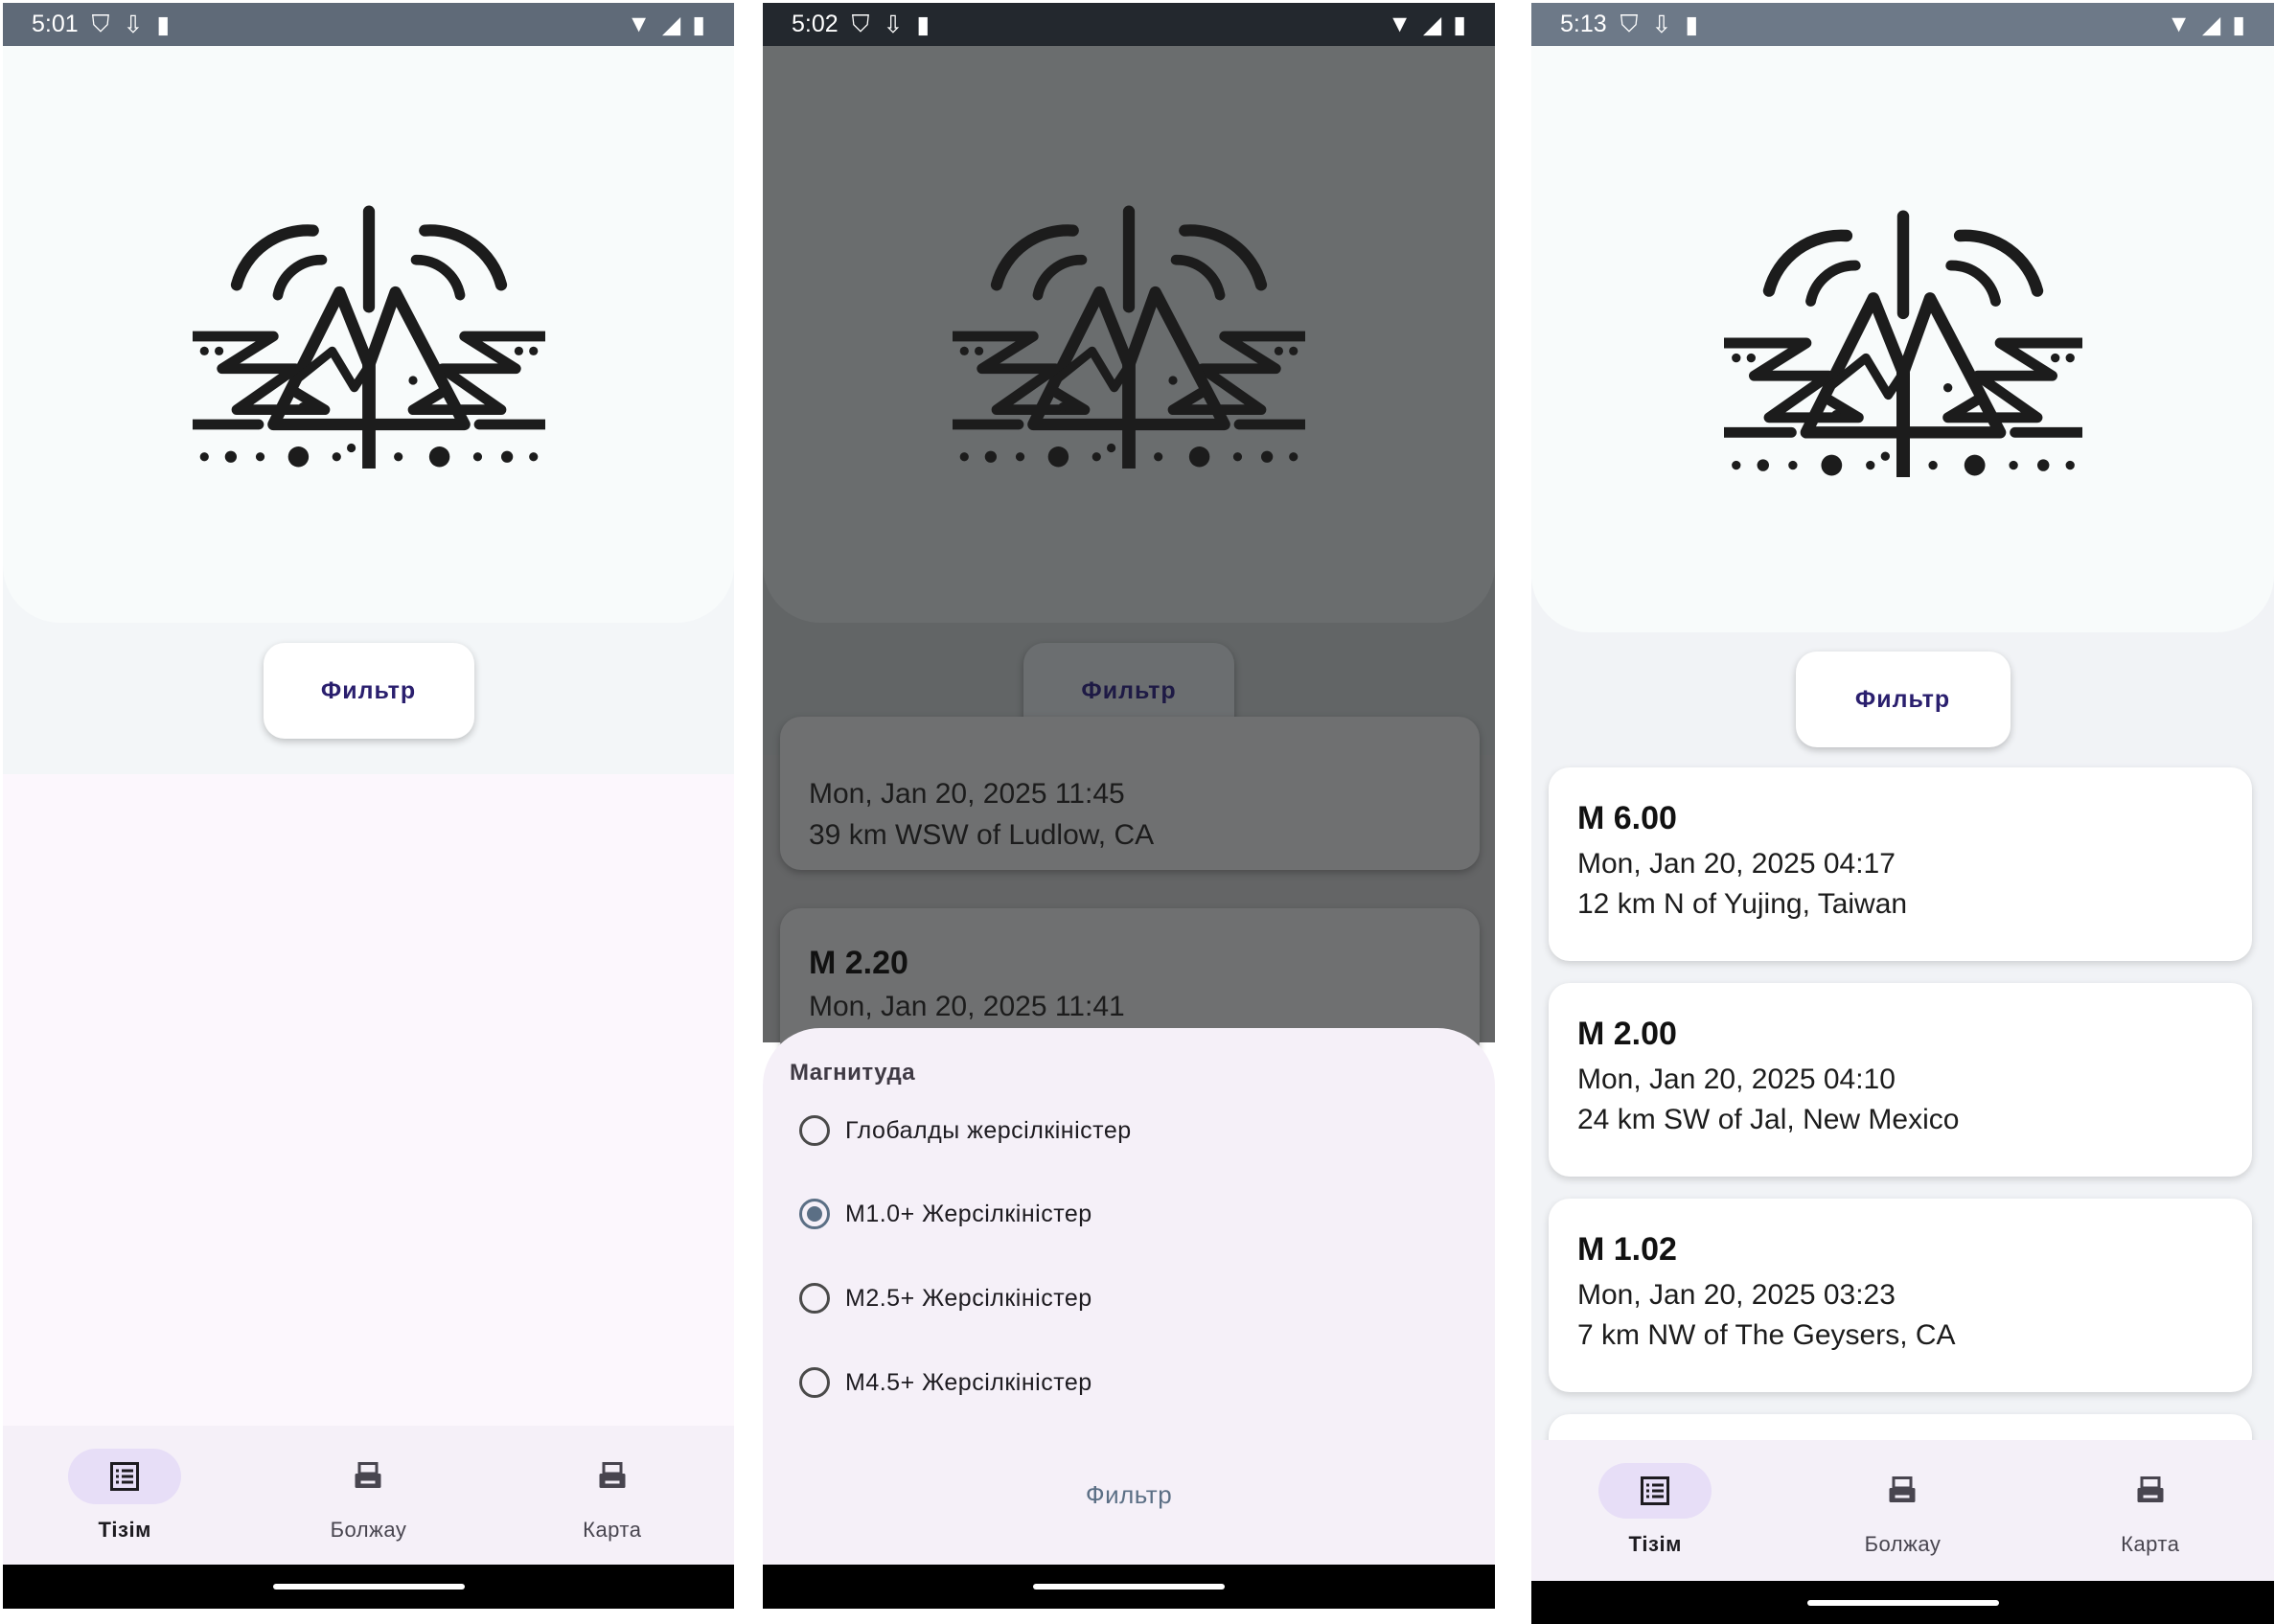  I want to click on sheet-title: Магнитуда, so click(853, 1073).